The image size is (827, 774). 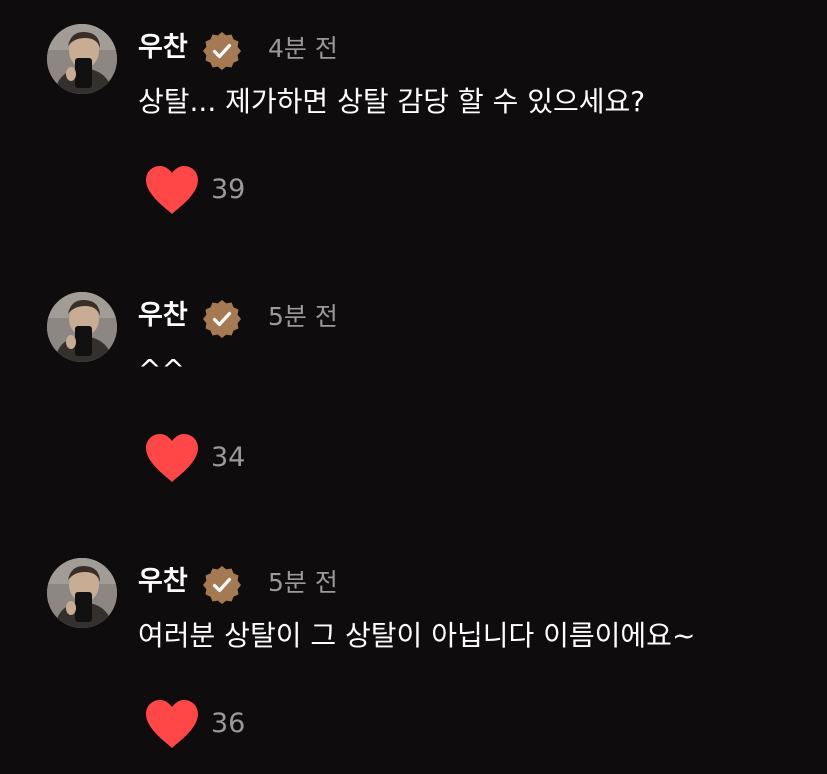 What do you see at coordinates (392, 101) in the screenshot?
I see `comment-text: 상탈... 제가하면 상탈 감당 할 수 있으세요?` at bounding box center [392, 101].